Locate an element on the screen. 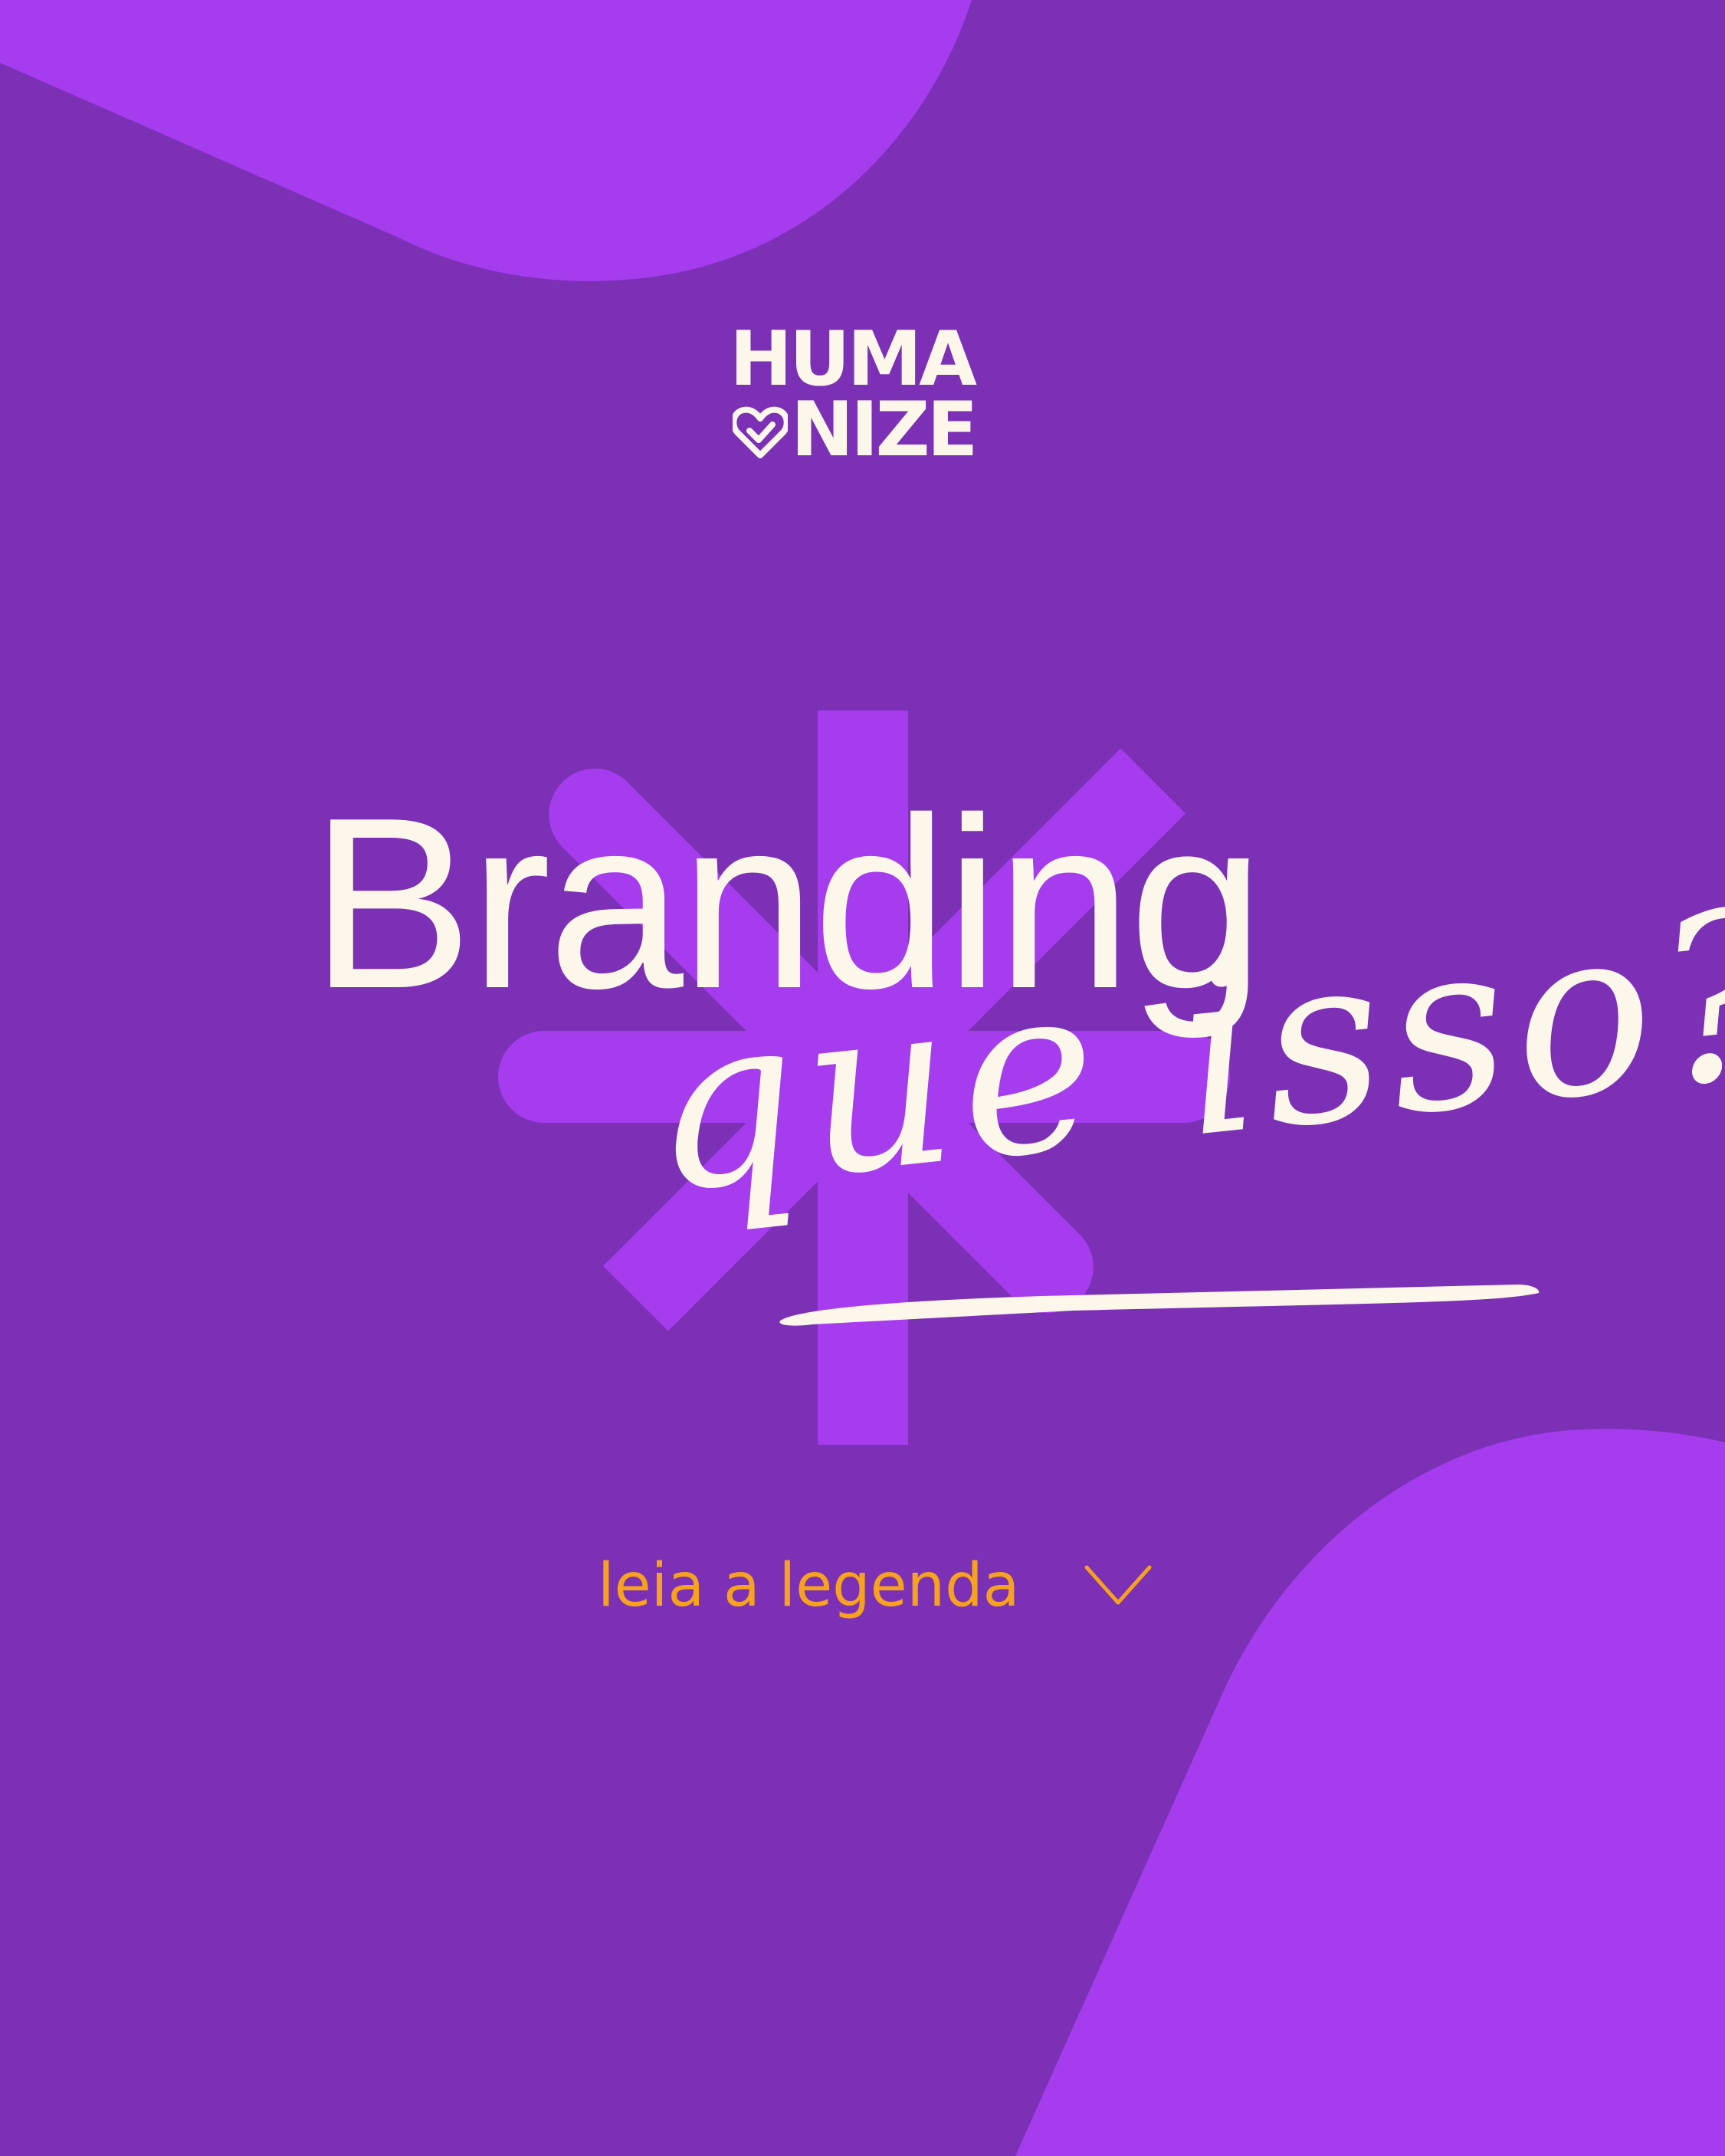 The width and height of the screenshot is (1725, 2156). read-caption-cta: leia a legenda is located at coordinates (875, 1586).